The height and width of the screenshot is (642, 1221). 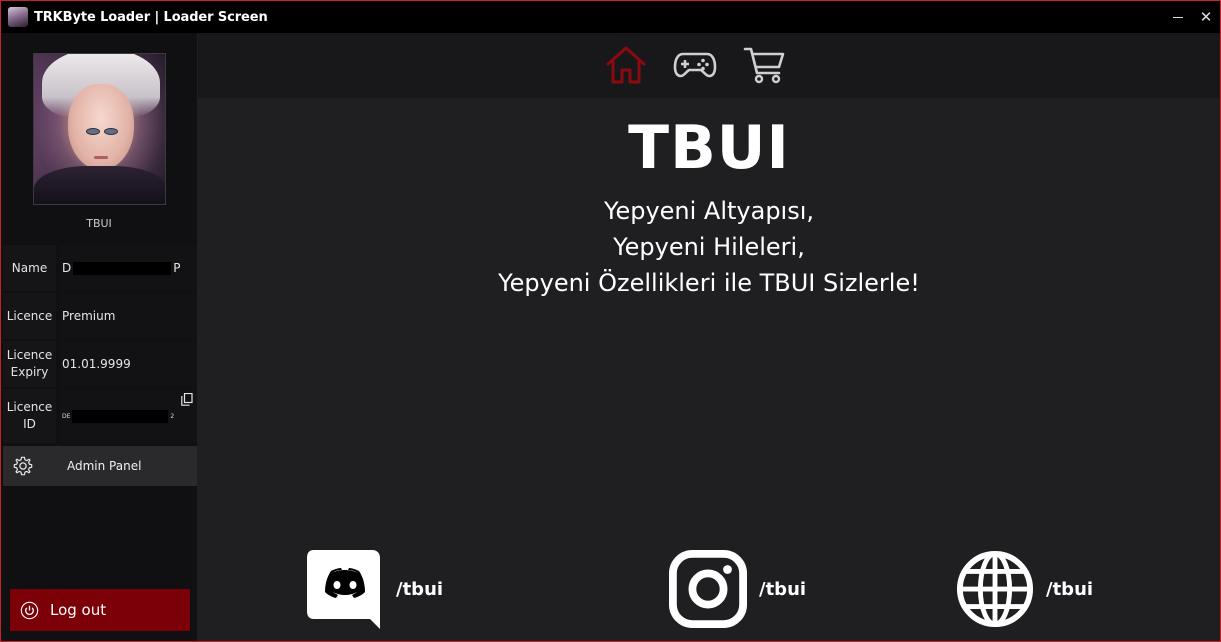 What do you see at coordinates (709, 148) in the screenshot?
I see `page-title: TBUI` at bounding box center [709, 148].